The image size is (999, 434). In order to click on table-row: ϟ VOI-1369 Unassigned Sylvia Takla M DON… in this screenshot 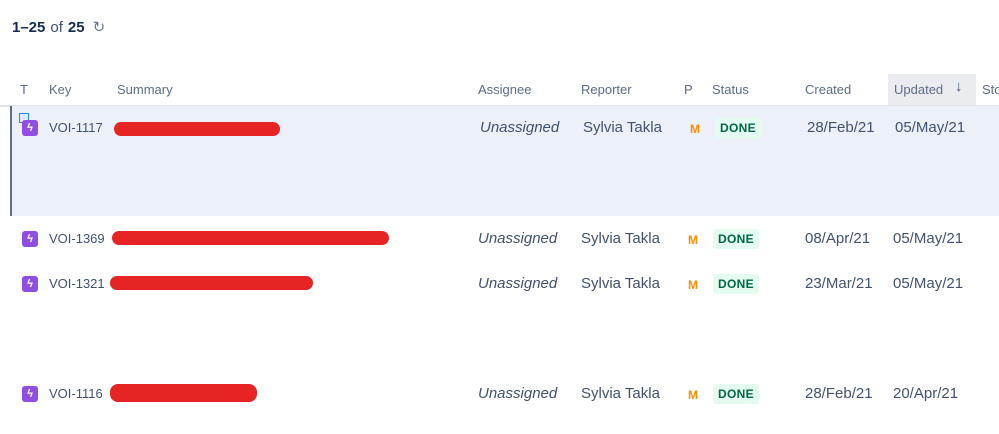, I will do `click(504, 239)`.